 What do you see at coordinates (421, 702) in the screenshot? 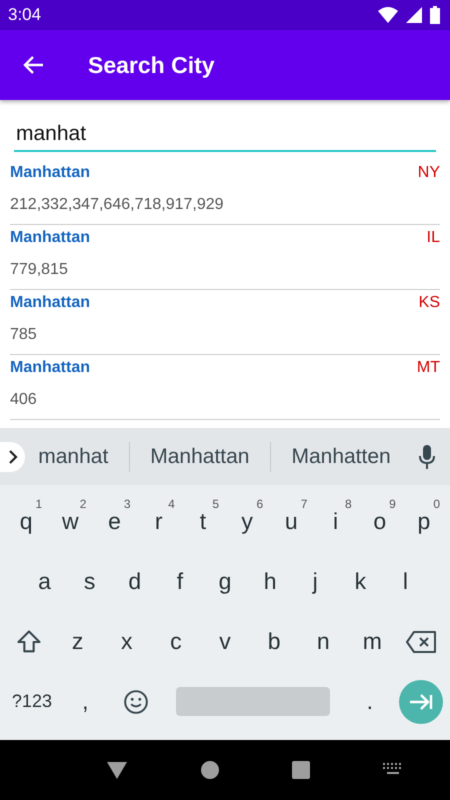
I see `tab-arrow-icon` at bounding box center [421, 702].